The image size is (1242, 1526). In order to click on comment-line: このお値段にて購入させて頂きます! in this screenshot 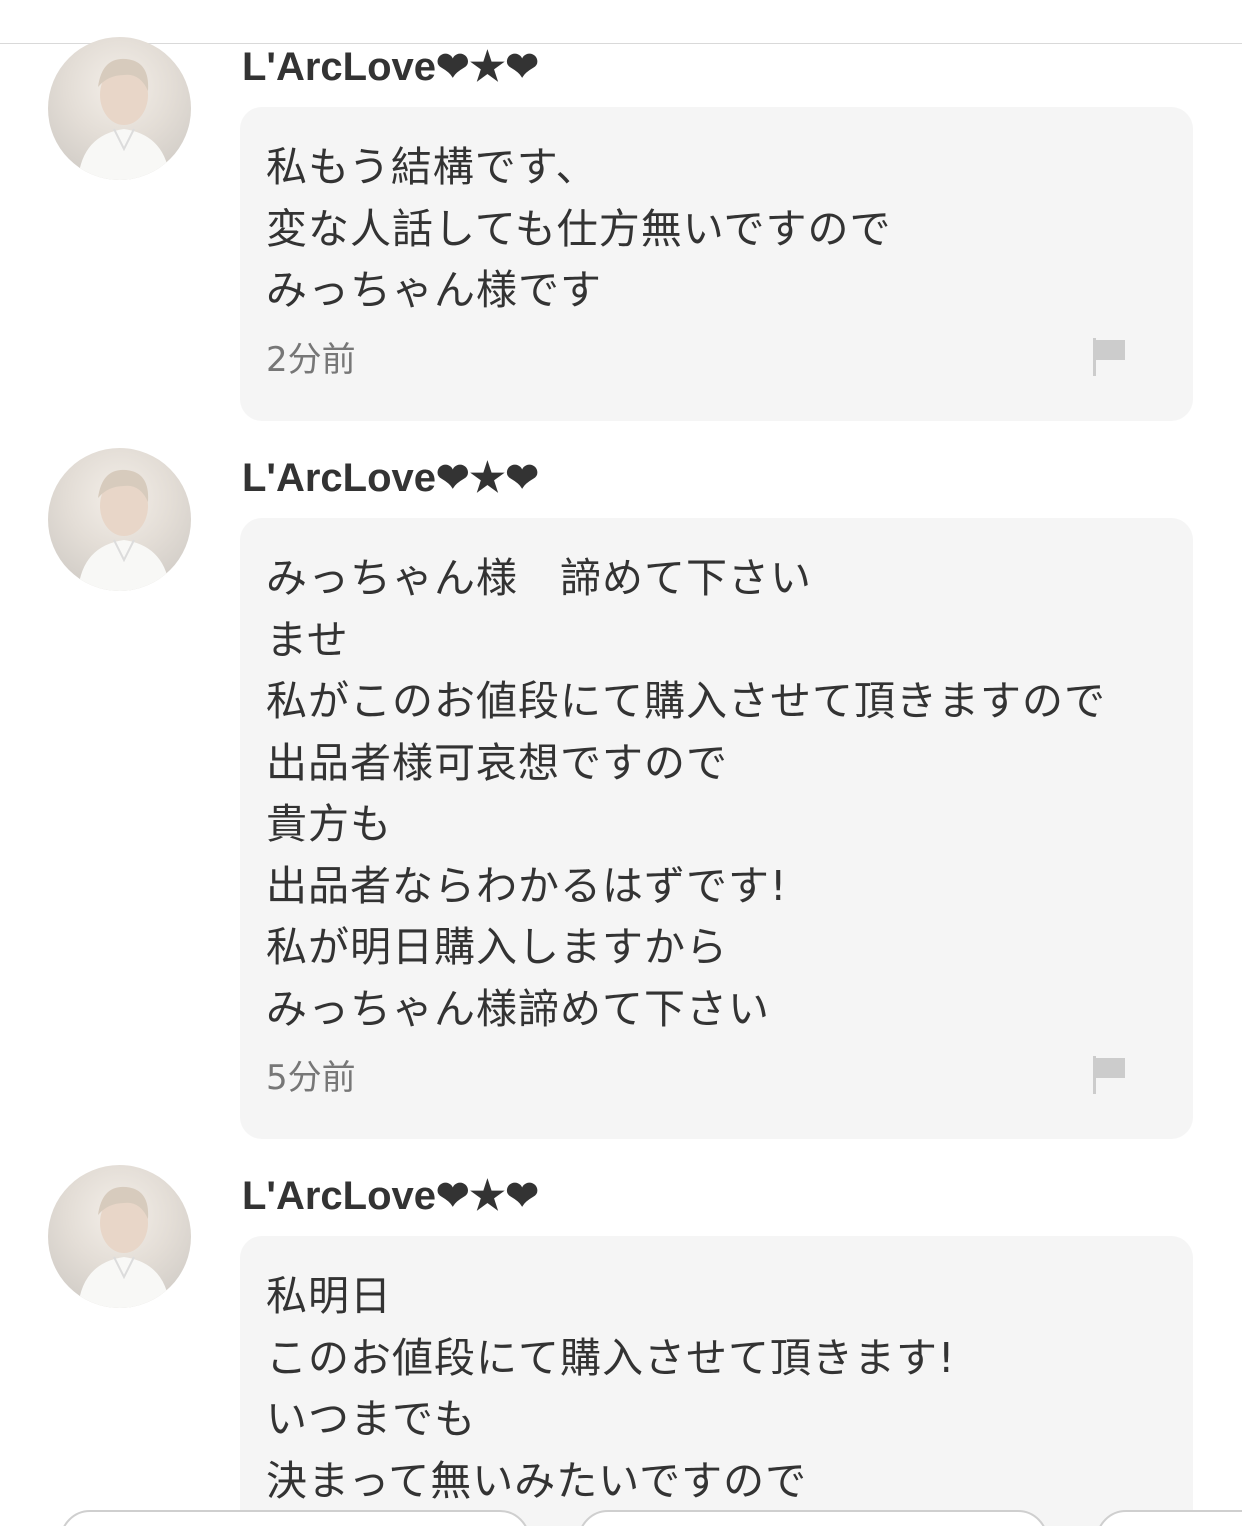, I will do `click(611, 1357)`.